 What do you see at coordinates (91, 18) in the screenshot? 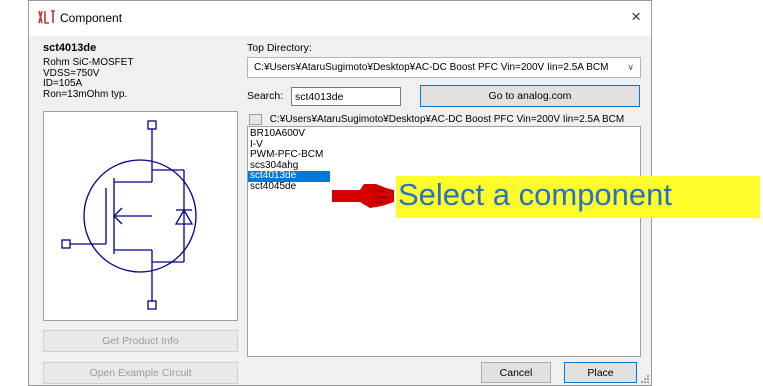
I see `window-title: Component` at bounding box center [91, 18].